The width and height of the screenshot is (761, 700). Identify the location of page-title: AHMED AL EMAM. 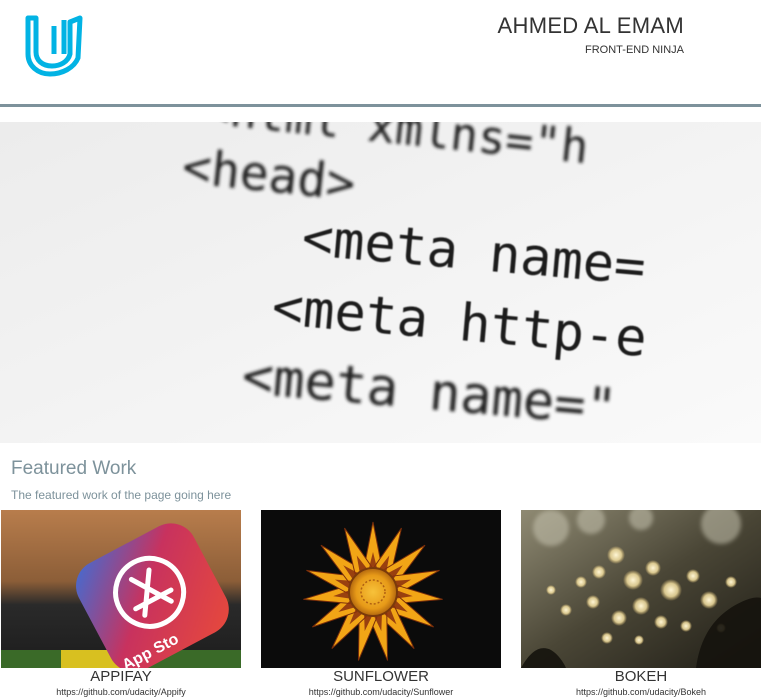
(590, 25).